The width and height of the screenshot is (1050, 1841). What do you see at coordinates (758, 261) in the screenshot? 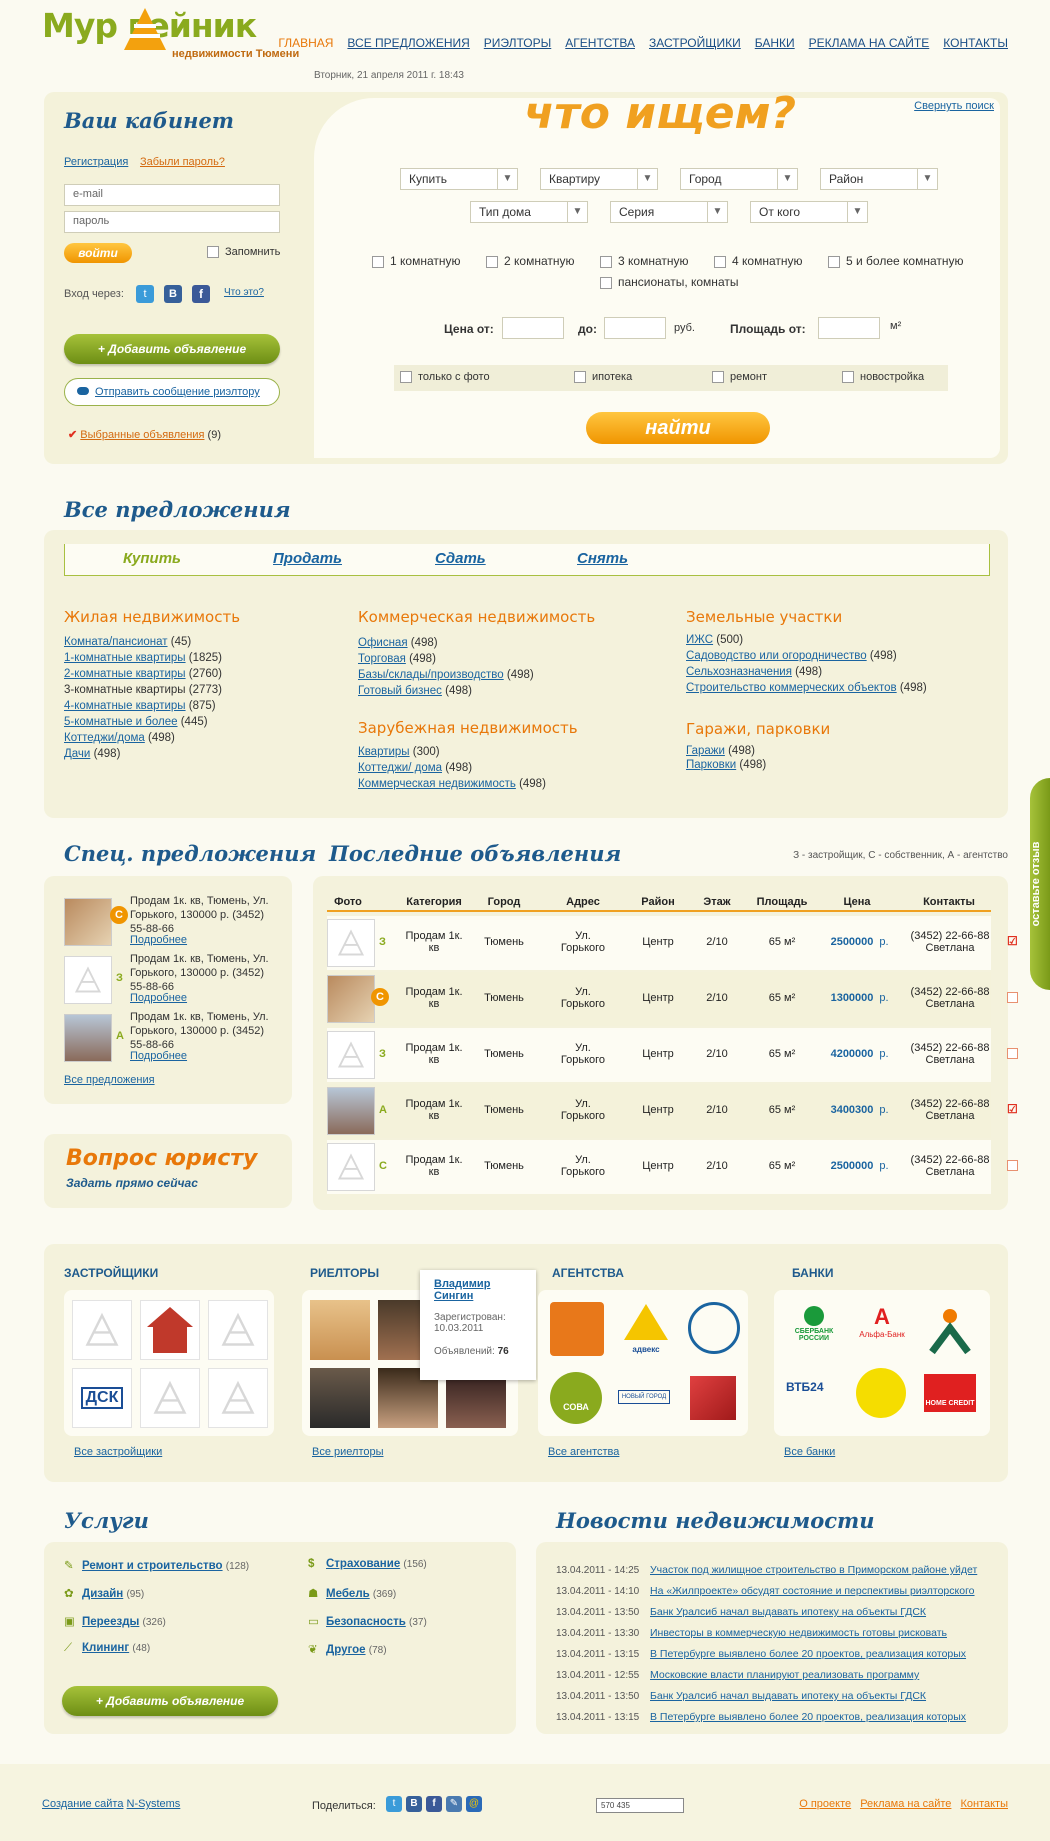
I see `rooms-4: 4 комнатную` at bounding box center [758, 261].